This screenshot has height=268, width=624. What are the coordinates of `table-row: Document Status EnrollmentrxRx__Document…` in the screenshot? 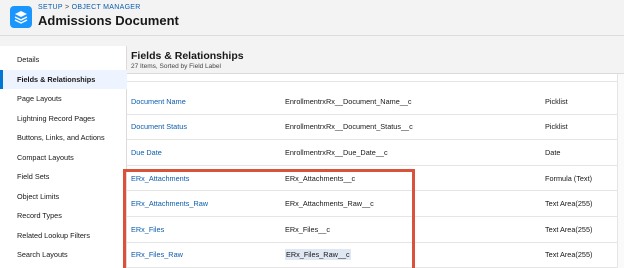 It's located at (375, 128).